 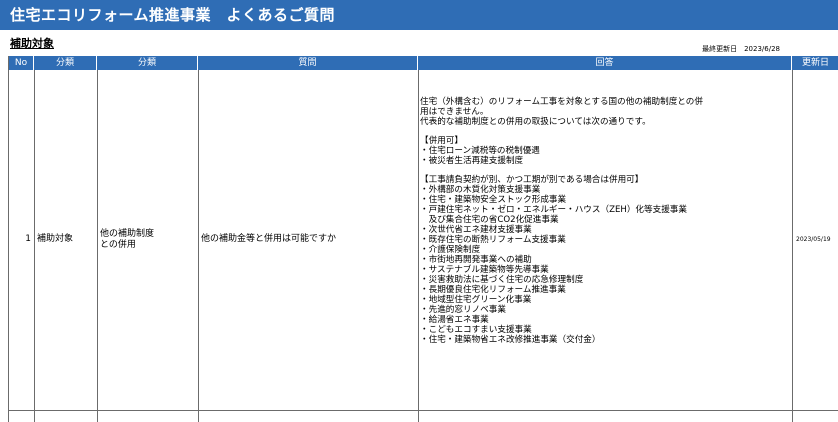 What do you see at coordinates (476, 230) in the screenshot?
I see `answer-line: ・次世代省エネ建材支援事業` at bounding box center [476, 230].